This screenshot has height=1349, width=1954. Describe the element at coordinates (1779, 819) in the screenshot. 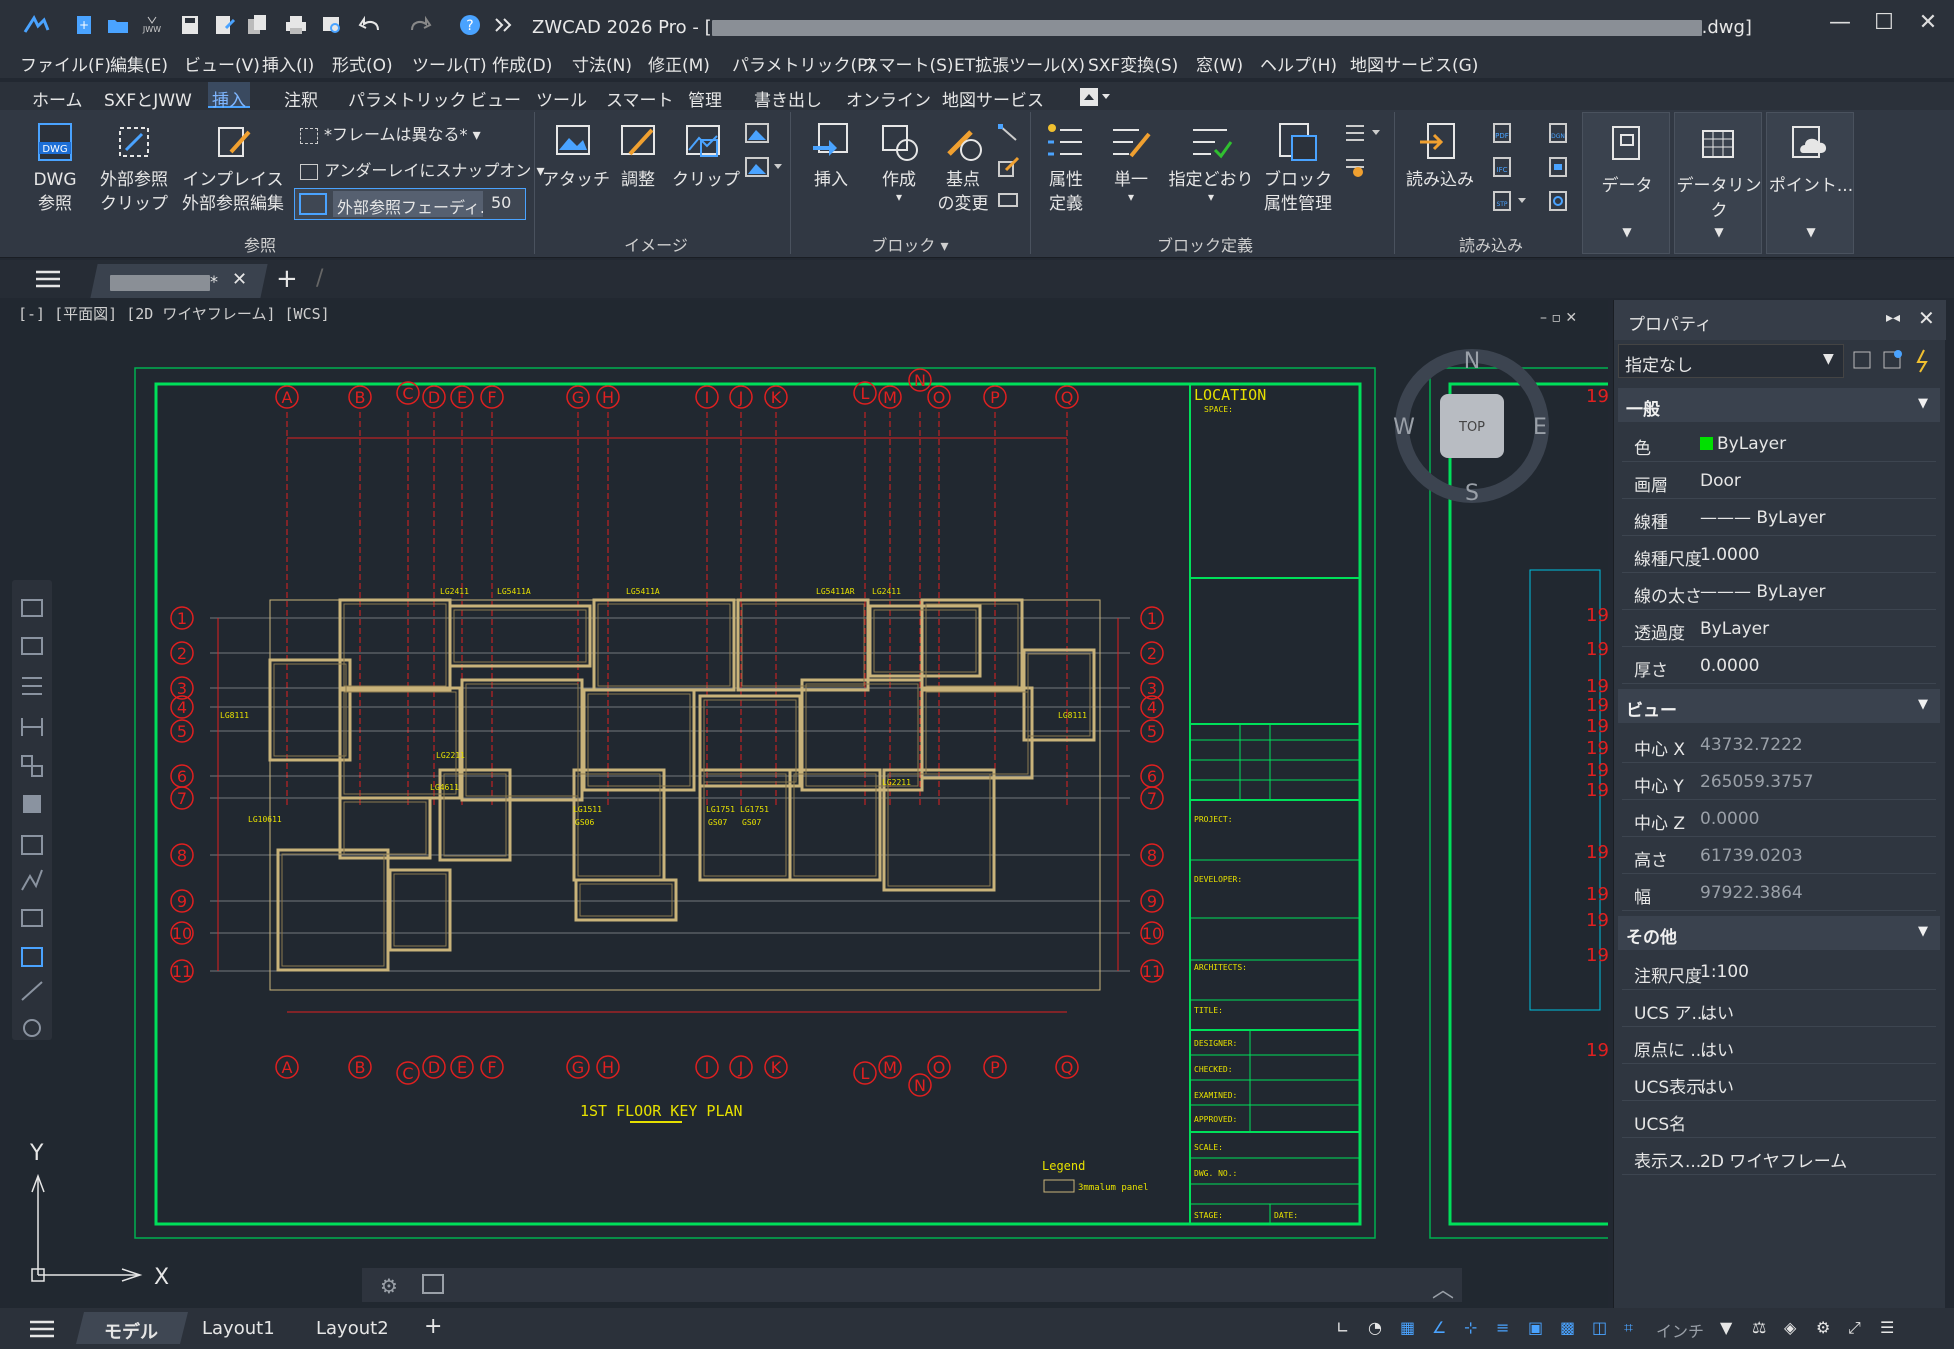

I see `property-row: 中心 Z 0.0000` at that location.